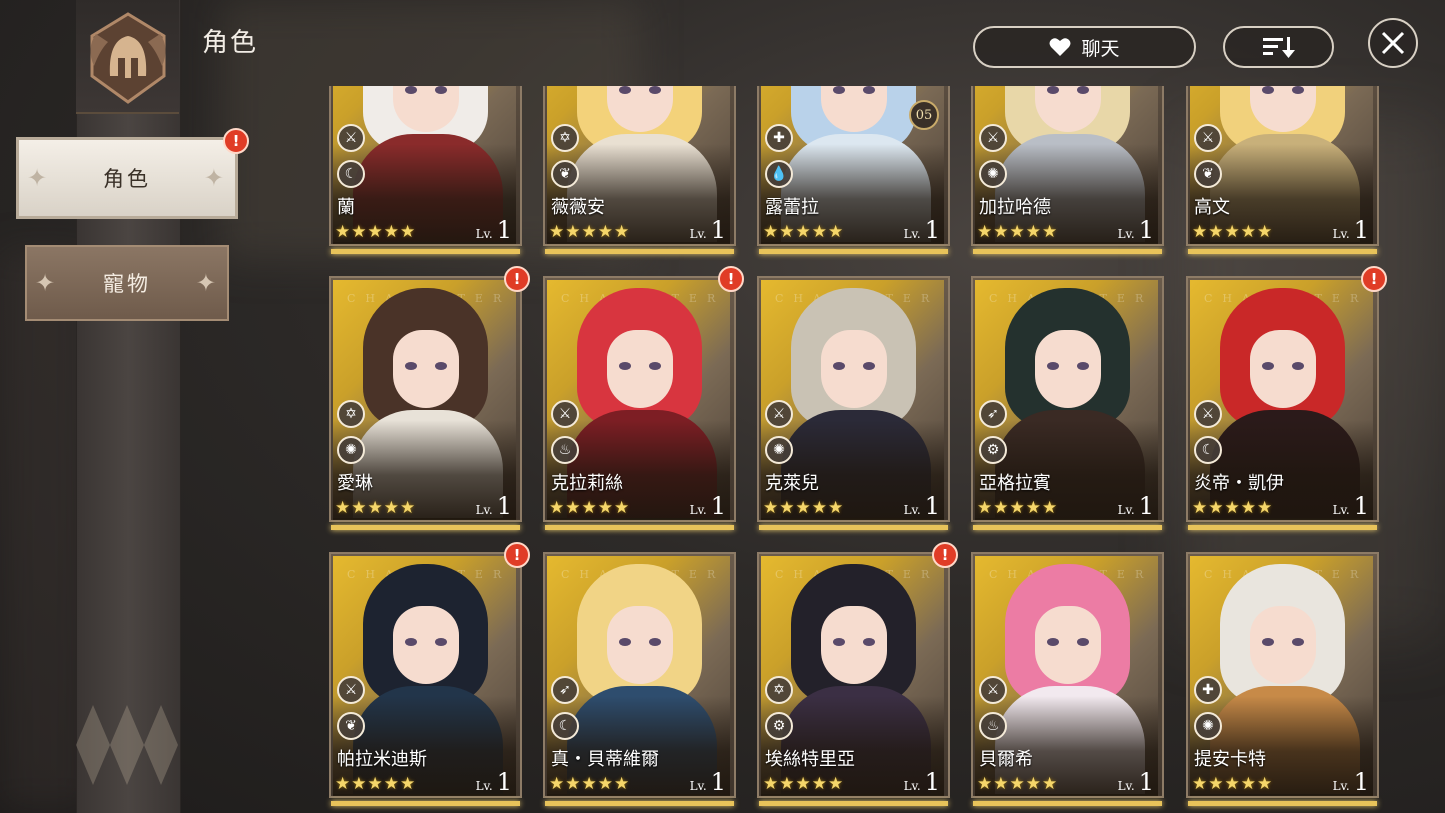 Image resolution: width=1445 pixels, height=813 pixels. I want to click on helmet-icon, so click(128, 58).